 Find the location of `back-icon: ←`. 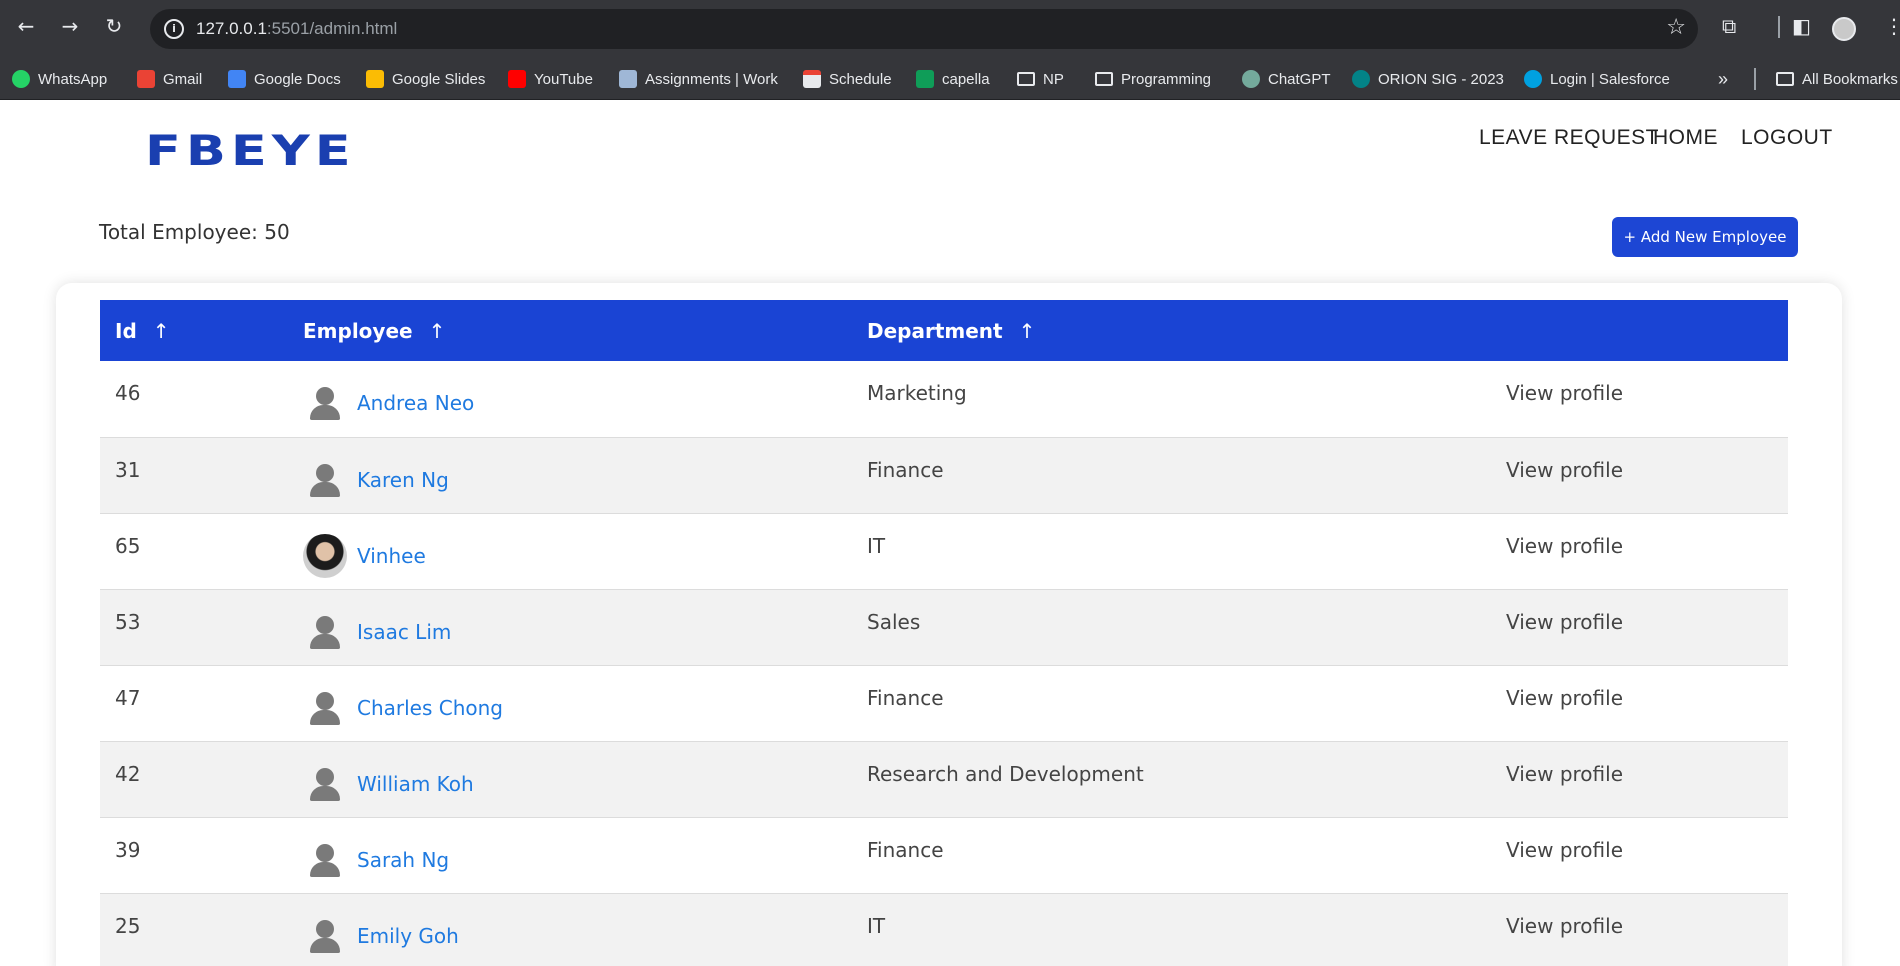

back-icon: ← is located at coordinates (26, 26).